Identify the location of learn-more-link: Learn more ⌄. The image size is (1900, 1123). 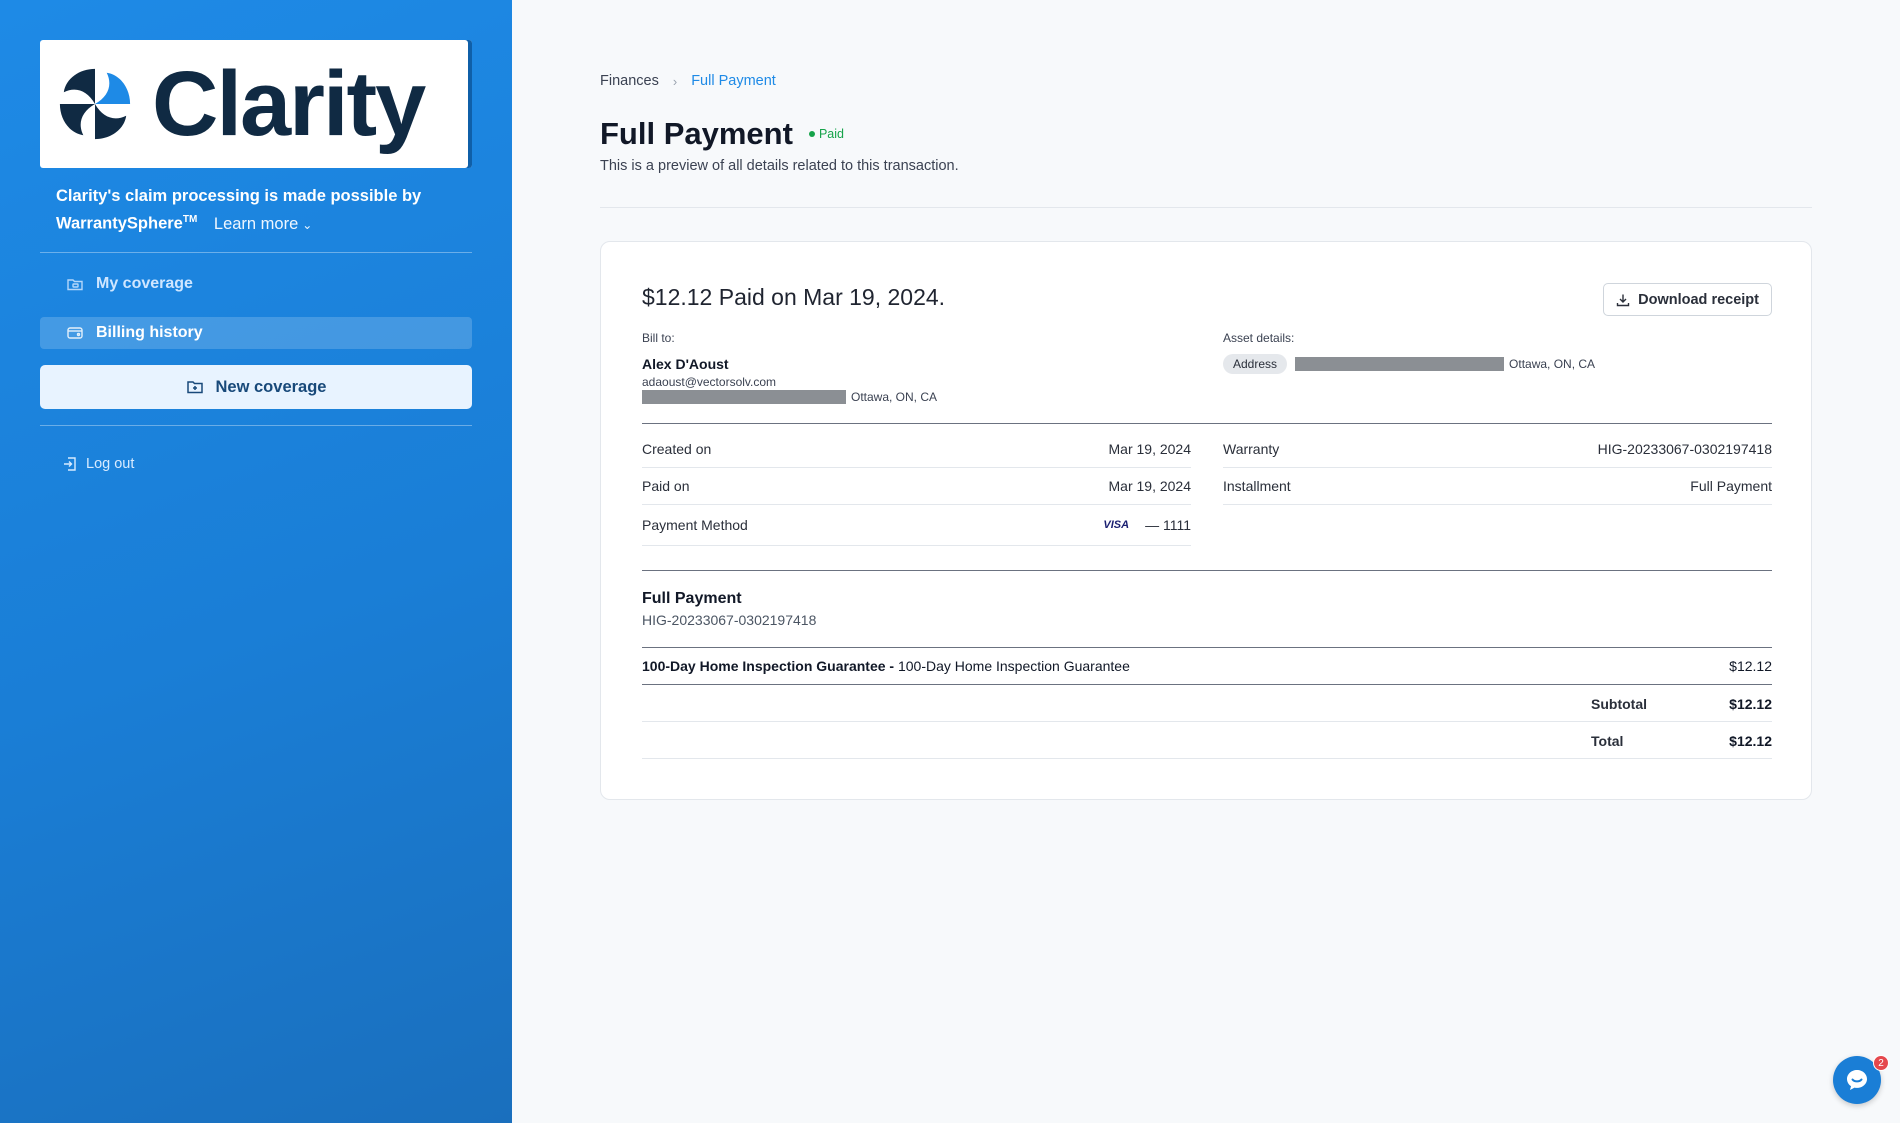
(263, 224).